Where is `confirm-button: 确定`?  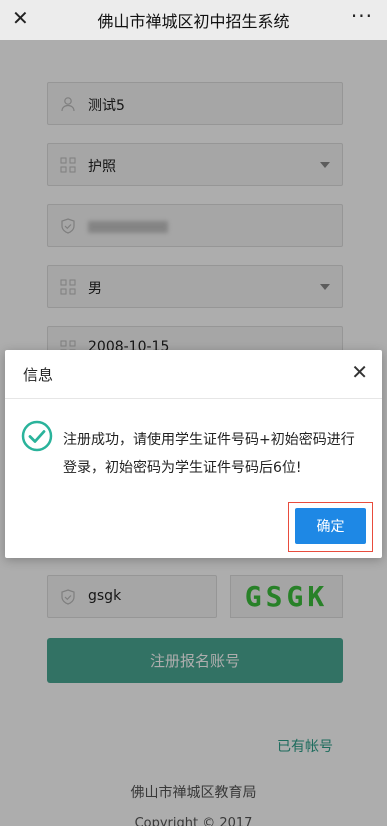 confirm-button: 确定 is located at coordinates (330, 526).